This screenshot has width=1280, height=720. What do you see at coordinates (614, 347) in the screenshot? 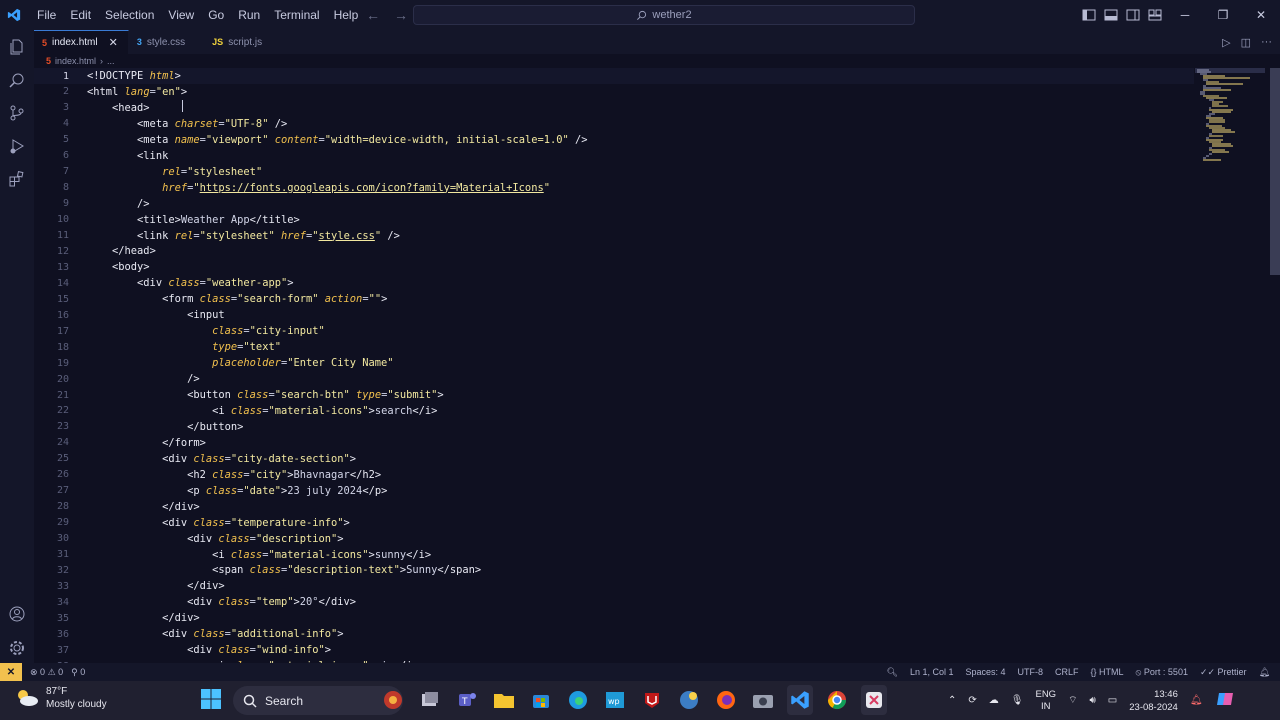
I see `code-line: 18 type="text"` at bounding box center [614, 347].